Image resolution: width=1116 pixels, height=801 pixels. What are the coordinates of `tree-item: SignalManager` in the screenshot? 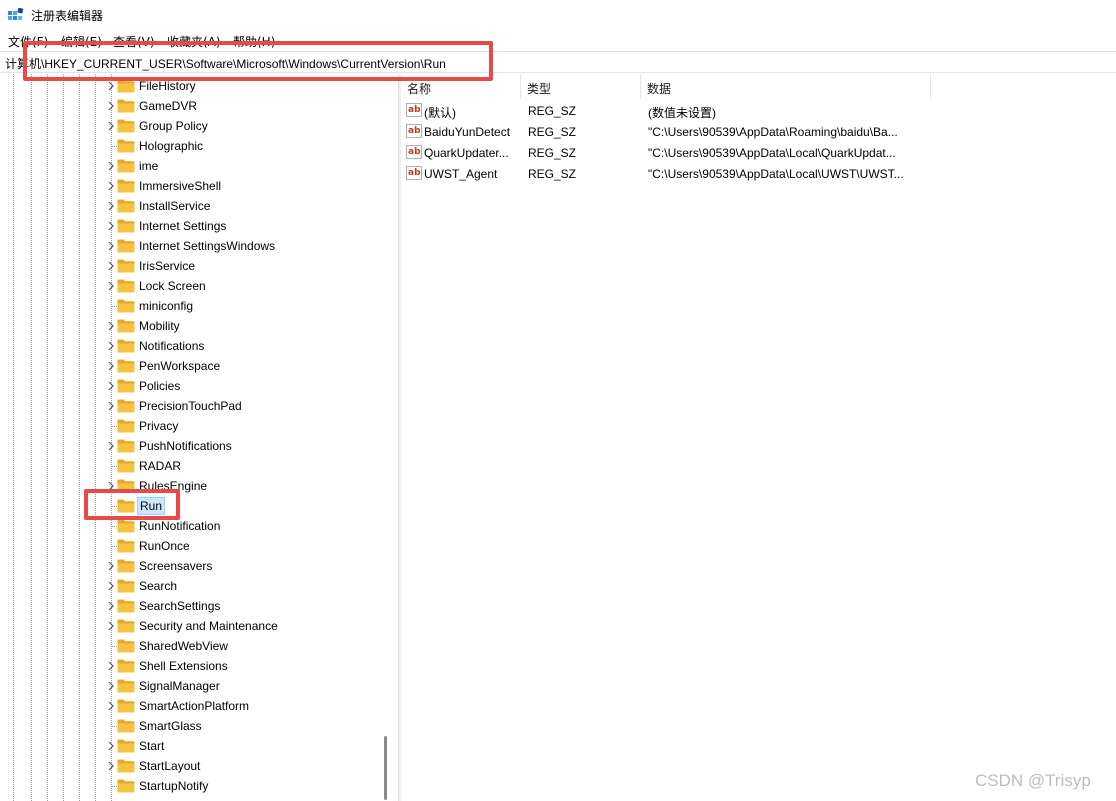 It's located at (245, 686).